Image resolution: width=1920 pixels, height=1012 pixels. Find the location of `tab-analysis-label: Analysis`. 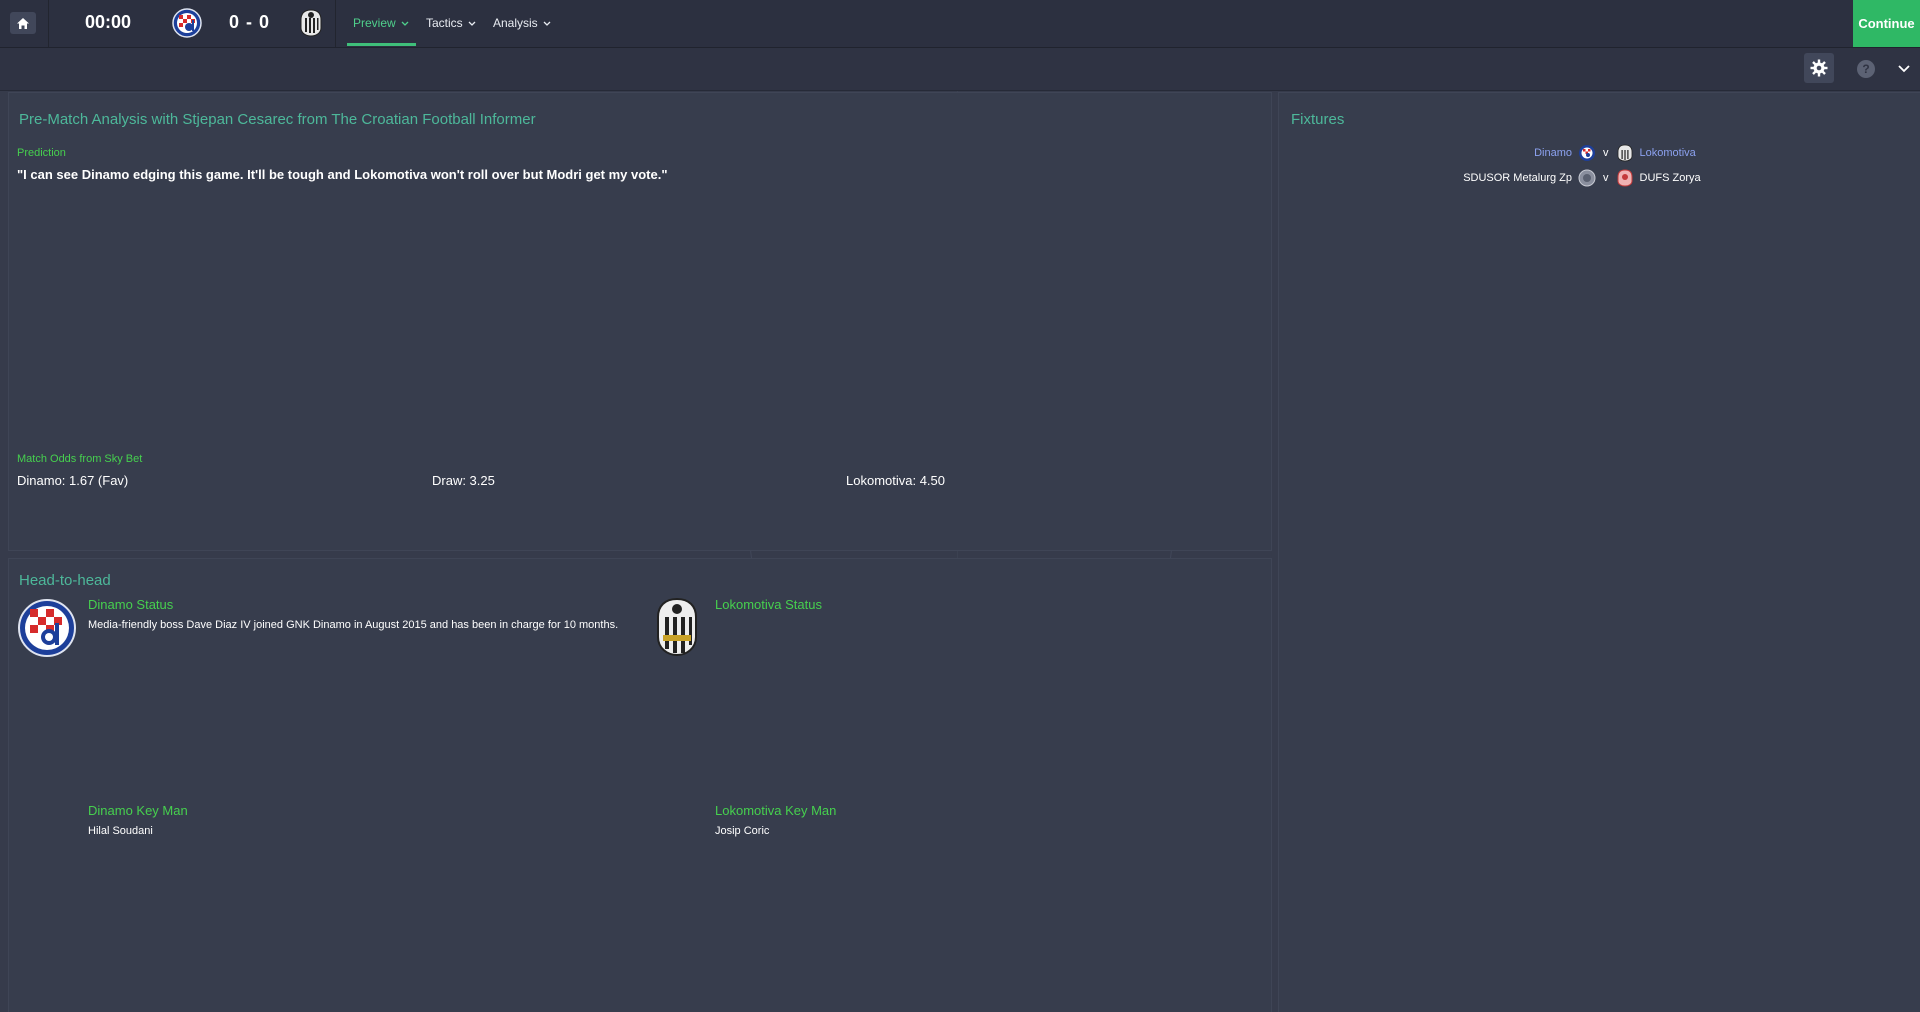

tab-analysis-label: Analysis is located at coordinates (515, 23).